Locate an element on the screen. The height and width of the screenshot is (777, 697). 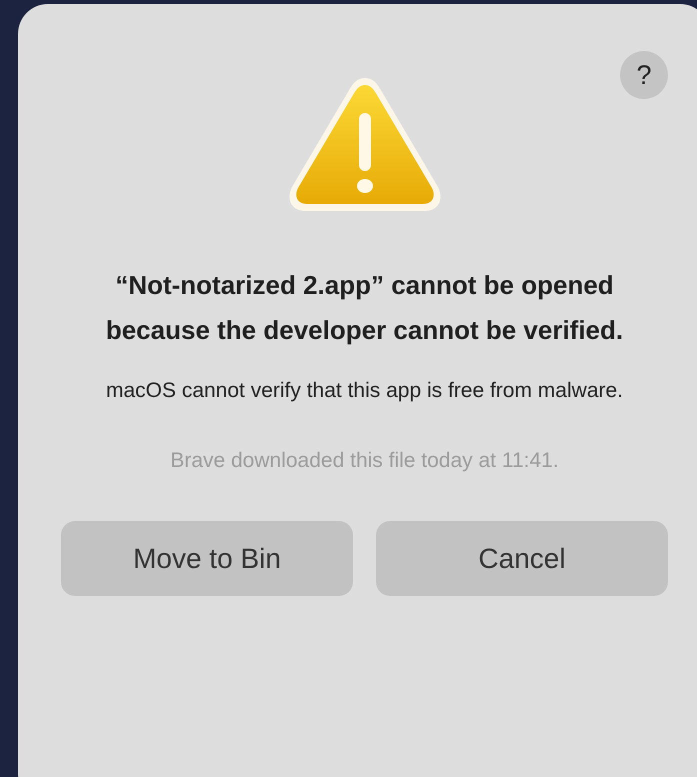
help-button: ? is located at coordinates (644, 75).